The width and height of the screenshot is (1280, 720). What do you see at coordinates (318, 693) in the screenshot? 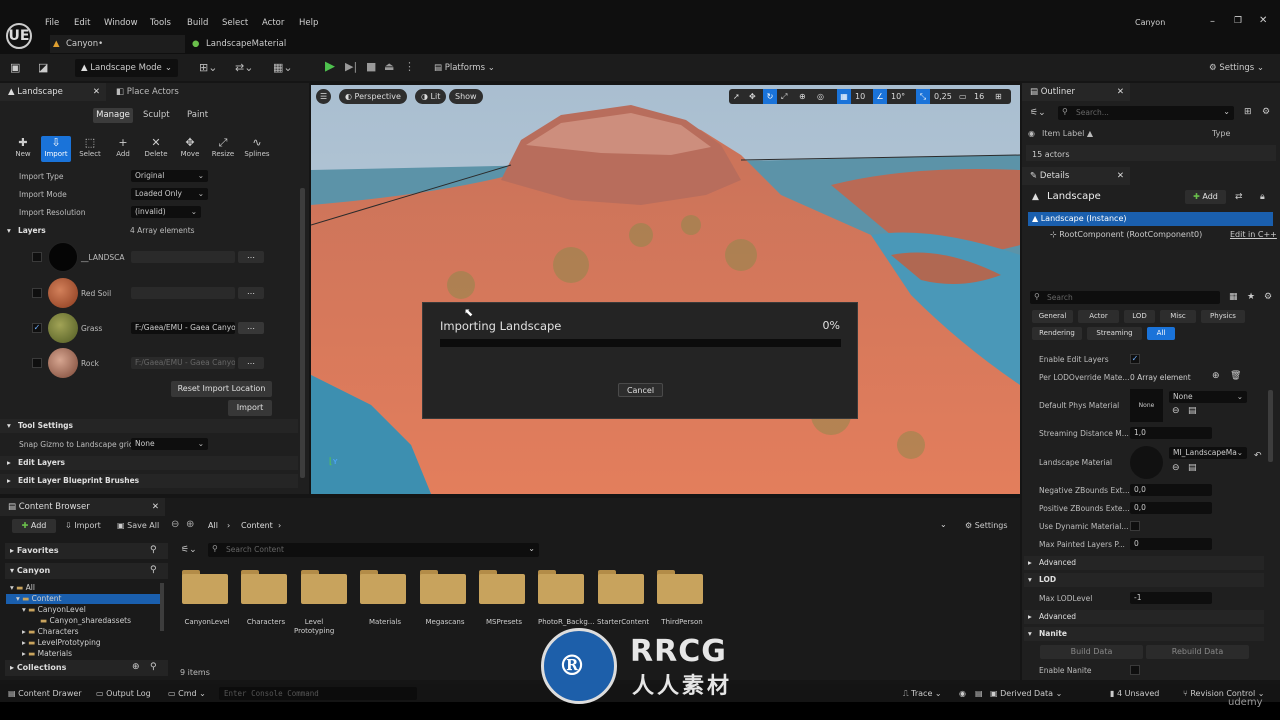
I see `console-input: Enter Console Command` at bounding box center [318, 693].